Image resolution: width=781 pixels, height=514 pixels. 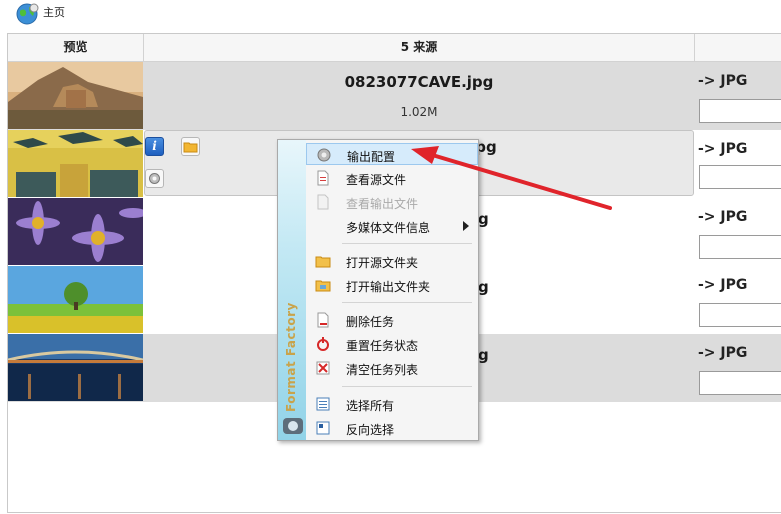 I want to click on menu-item-clear-list: 清空任务列表, so click(x=392, y=368).